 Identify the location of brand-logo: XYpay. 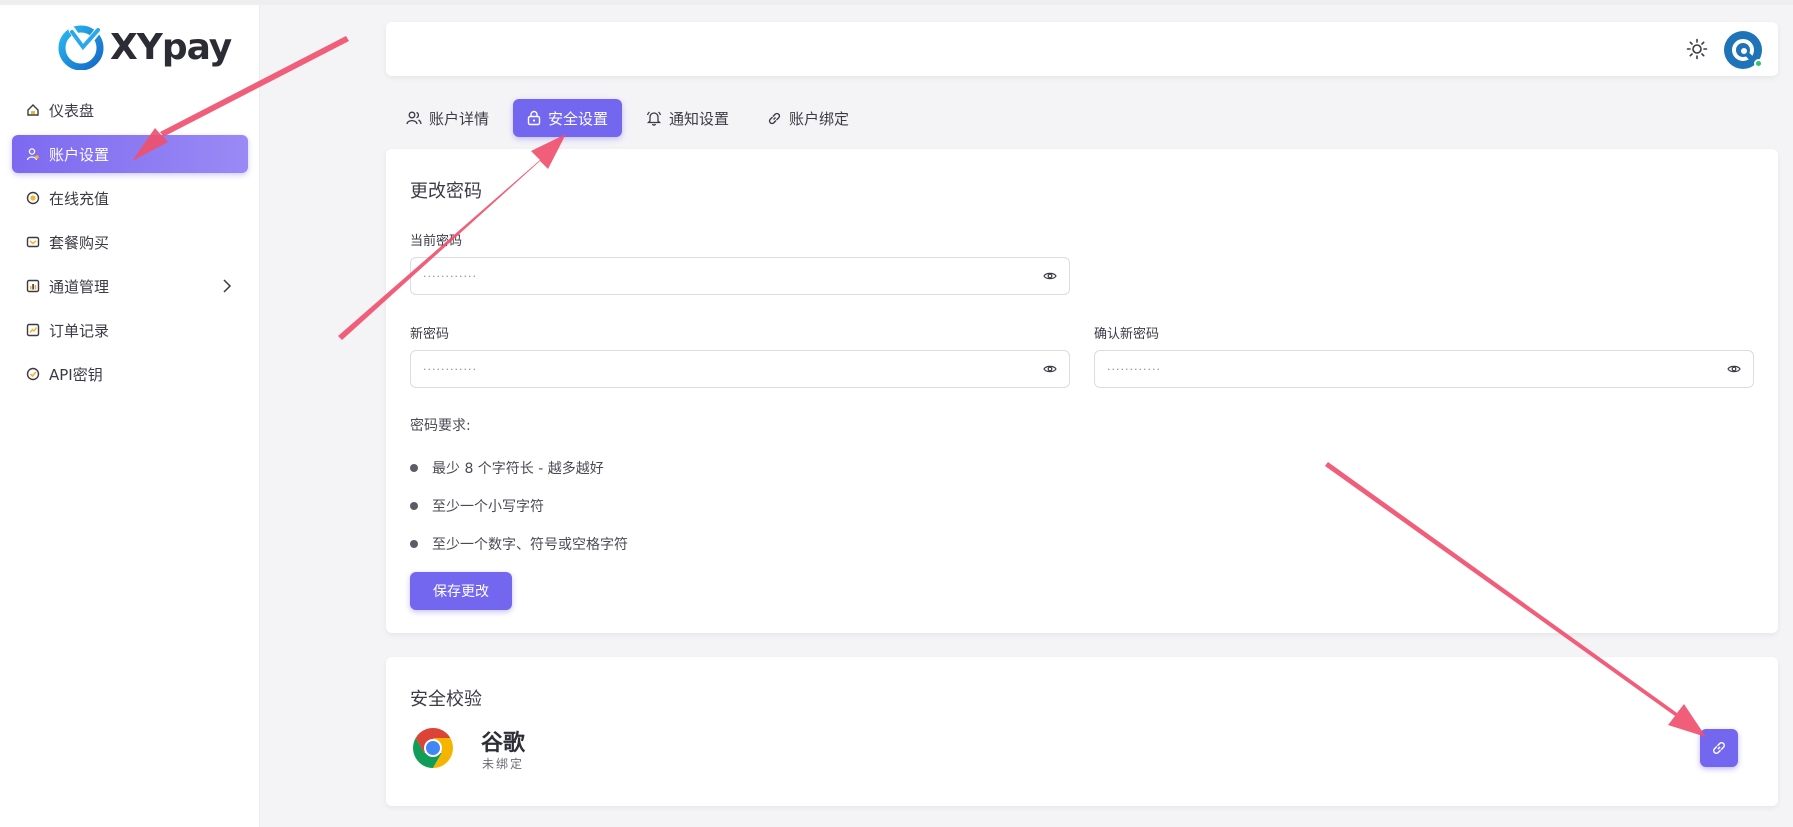
(145, 47).